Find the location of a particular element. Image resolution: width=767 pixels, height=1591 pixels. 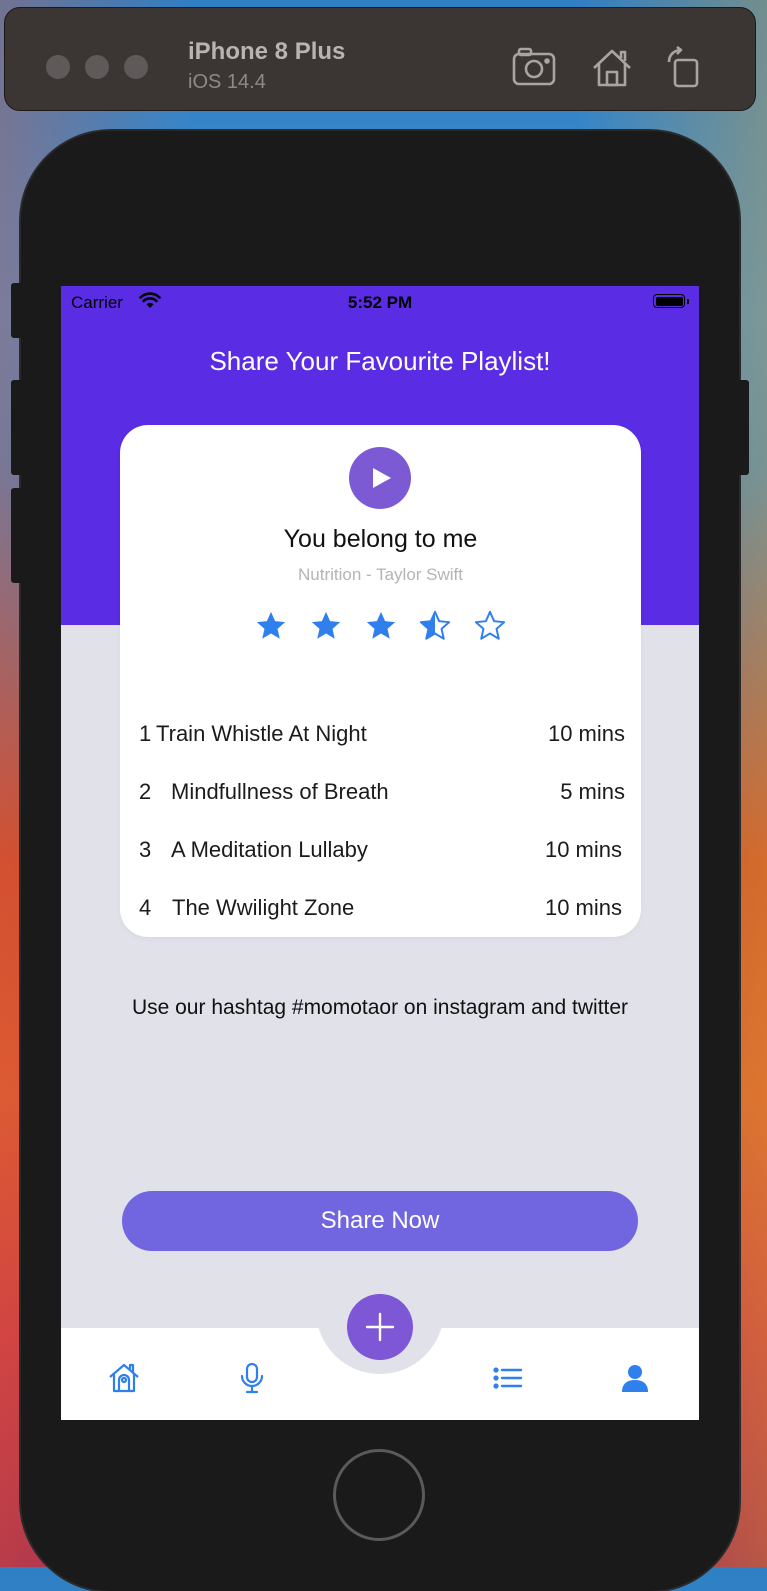

star-rating is located at coordinates (384, 627).